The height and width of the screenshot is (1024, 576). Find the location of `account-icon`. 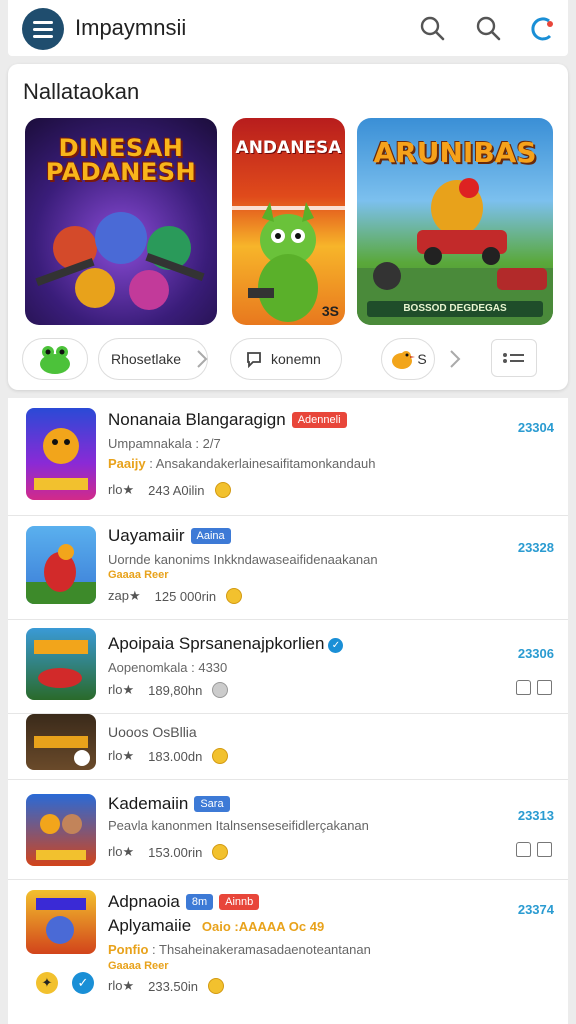

account-icon is located at coordinates (543, 29).